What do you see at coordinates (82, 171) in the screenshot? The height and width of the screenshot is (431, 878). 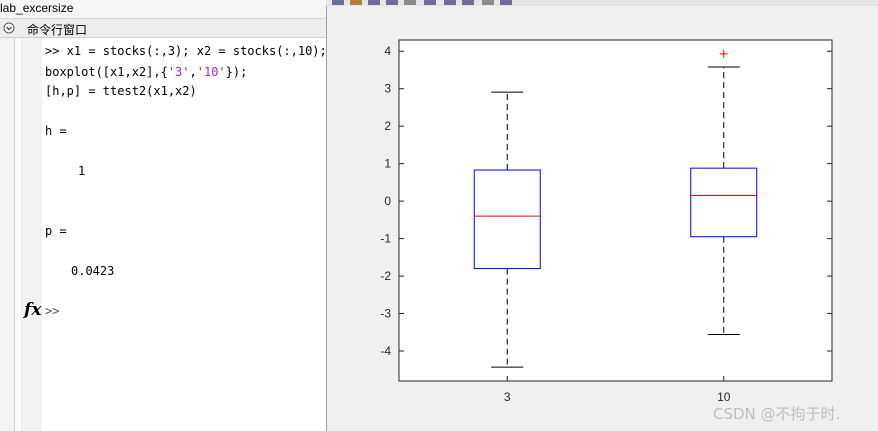 I see `output-h-value: 1` at bounding box center [82, 171].